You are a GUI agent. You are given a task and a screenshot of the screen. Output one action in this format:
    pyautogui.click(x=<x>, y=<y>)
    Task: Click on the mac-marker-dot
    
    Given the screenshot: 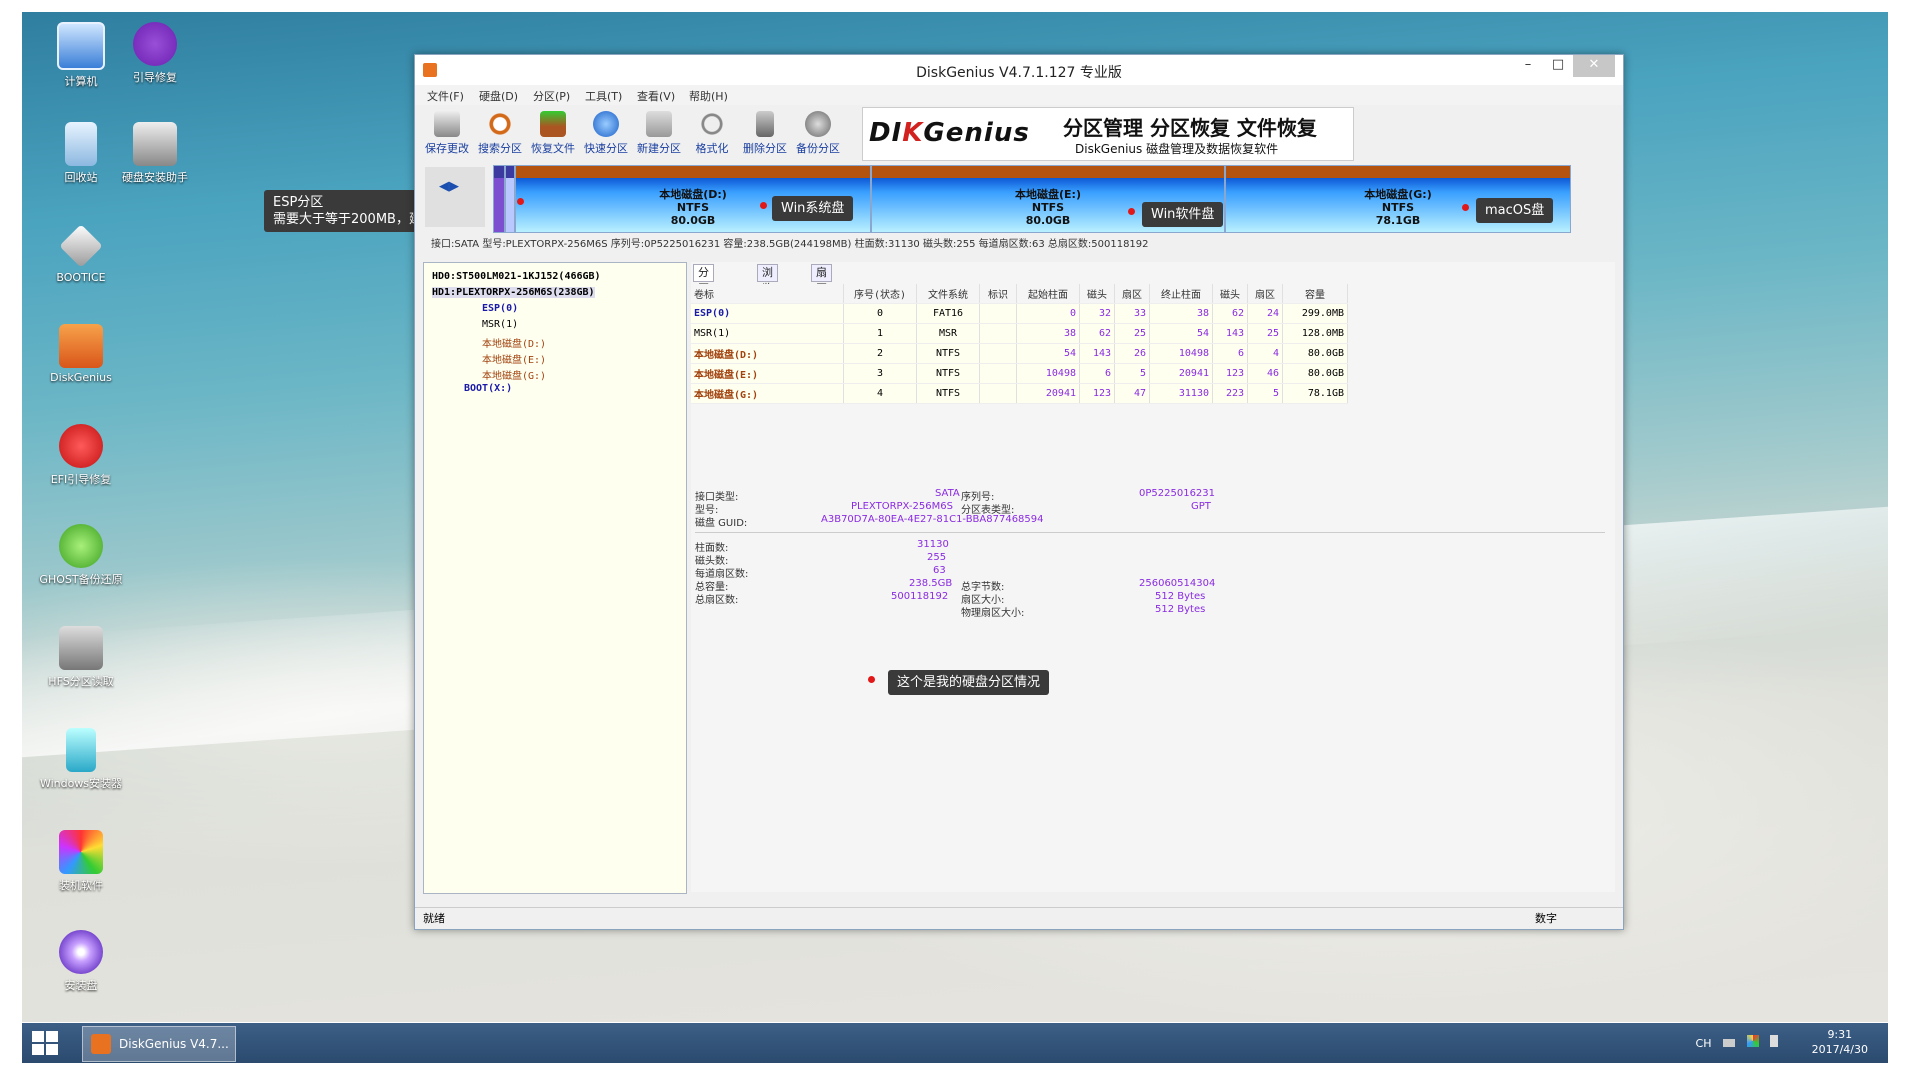 What is the action you would take?
    pyautogui.click(x=1465, y=207)
    